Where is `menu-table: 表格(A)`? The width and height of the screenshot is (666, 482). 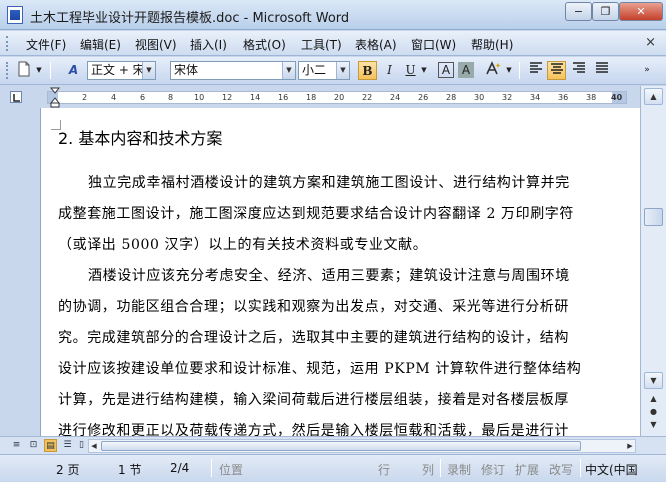
menu-table: 表格(A) is located at coordinates (376, 44).